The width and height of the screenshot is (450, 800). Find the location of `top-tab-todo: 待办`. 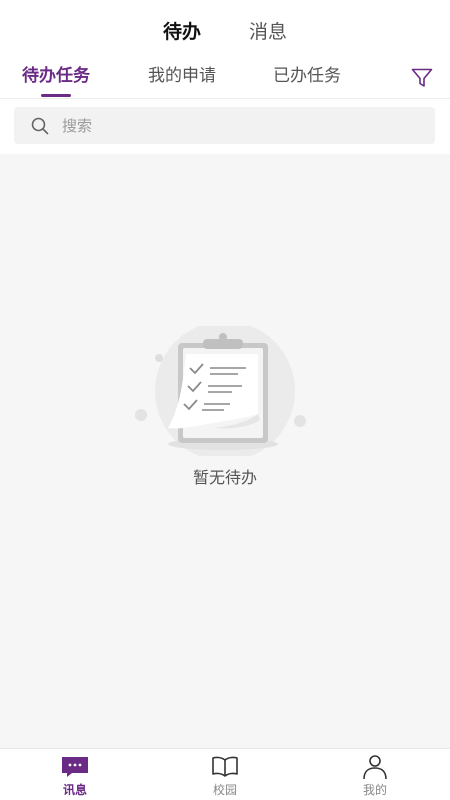

top-tab-todo: 待办 is located at coordinates (182, 32).